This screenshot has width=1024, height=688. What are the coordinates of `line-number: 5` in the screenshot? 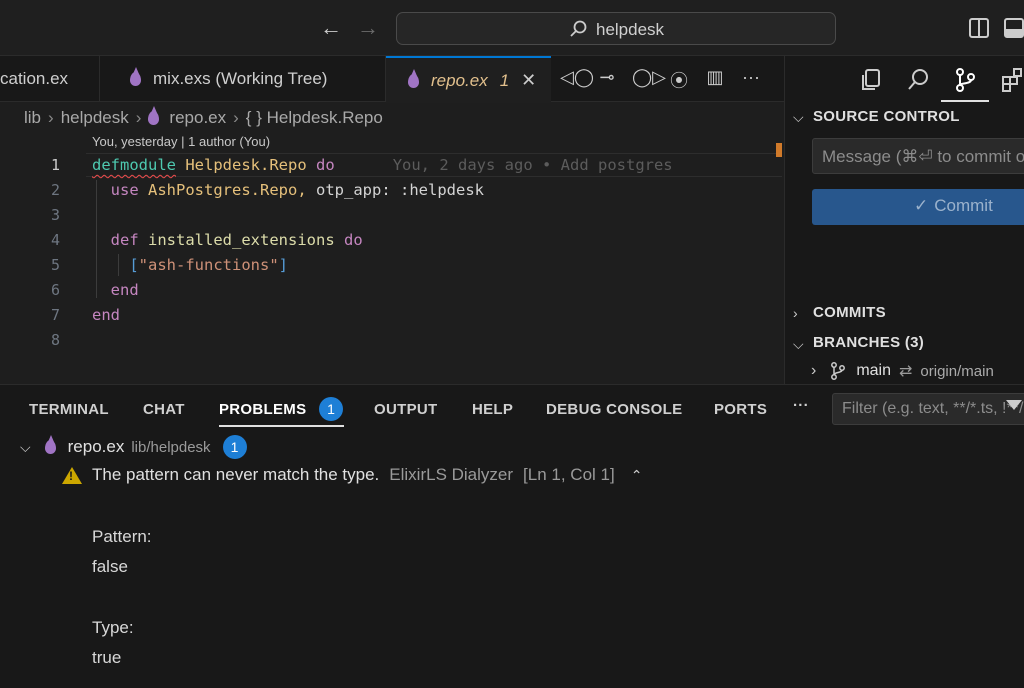 It's located at (55, 265).